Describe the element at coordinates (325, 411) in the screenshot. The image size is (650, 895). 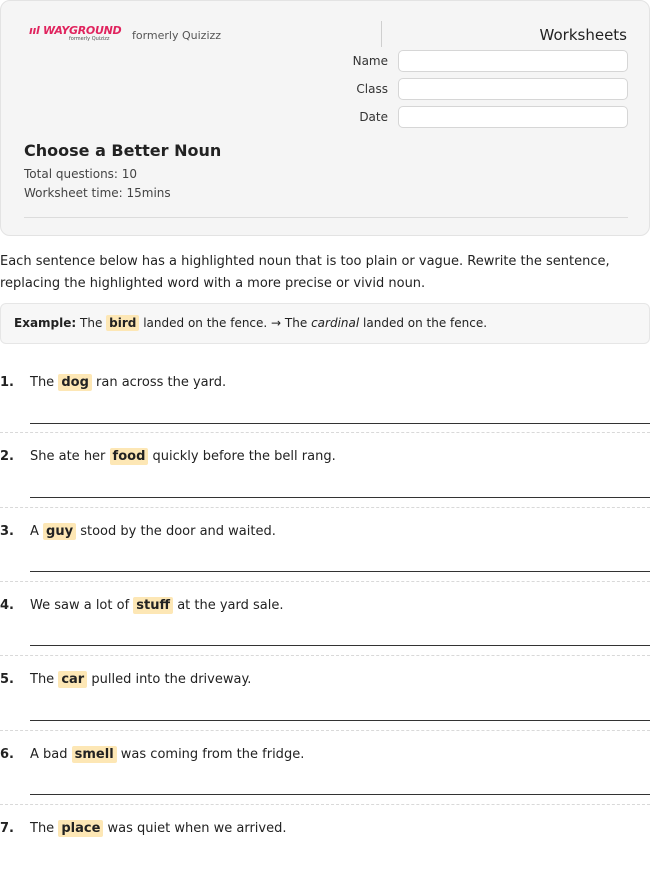
I see `question-item: 1. The dog ran across the yard.` at that location.